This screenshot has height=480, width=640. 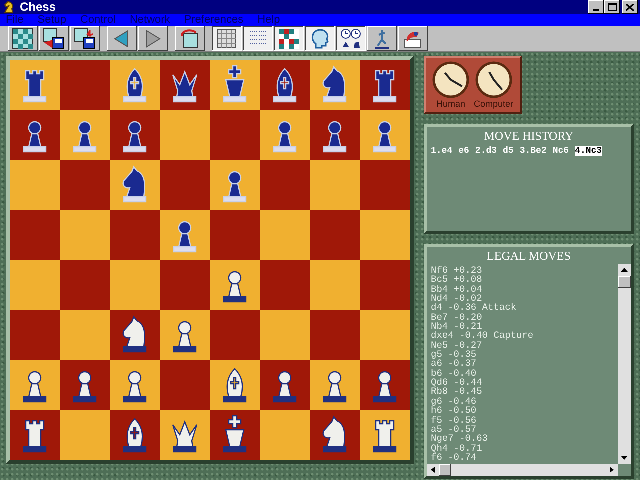 I want to click on head-icon, so click(x=320, y=39).